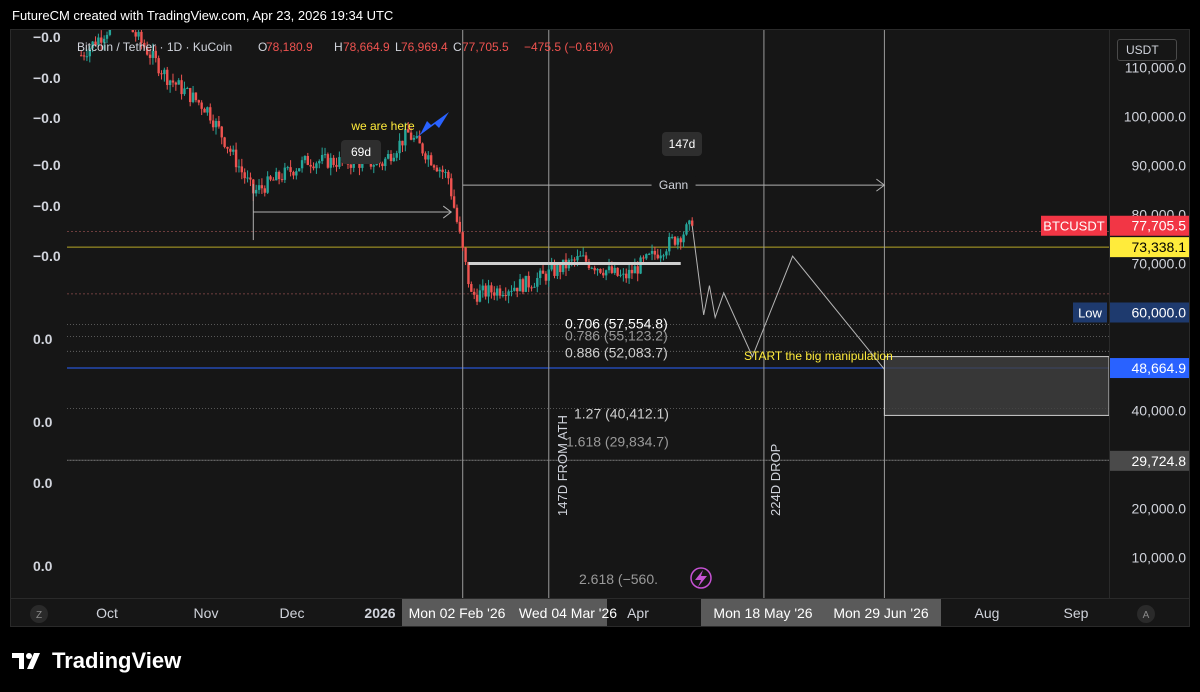  I want to click on price-tick: 10,000.0, so click(1159, 558).